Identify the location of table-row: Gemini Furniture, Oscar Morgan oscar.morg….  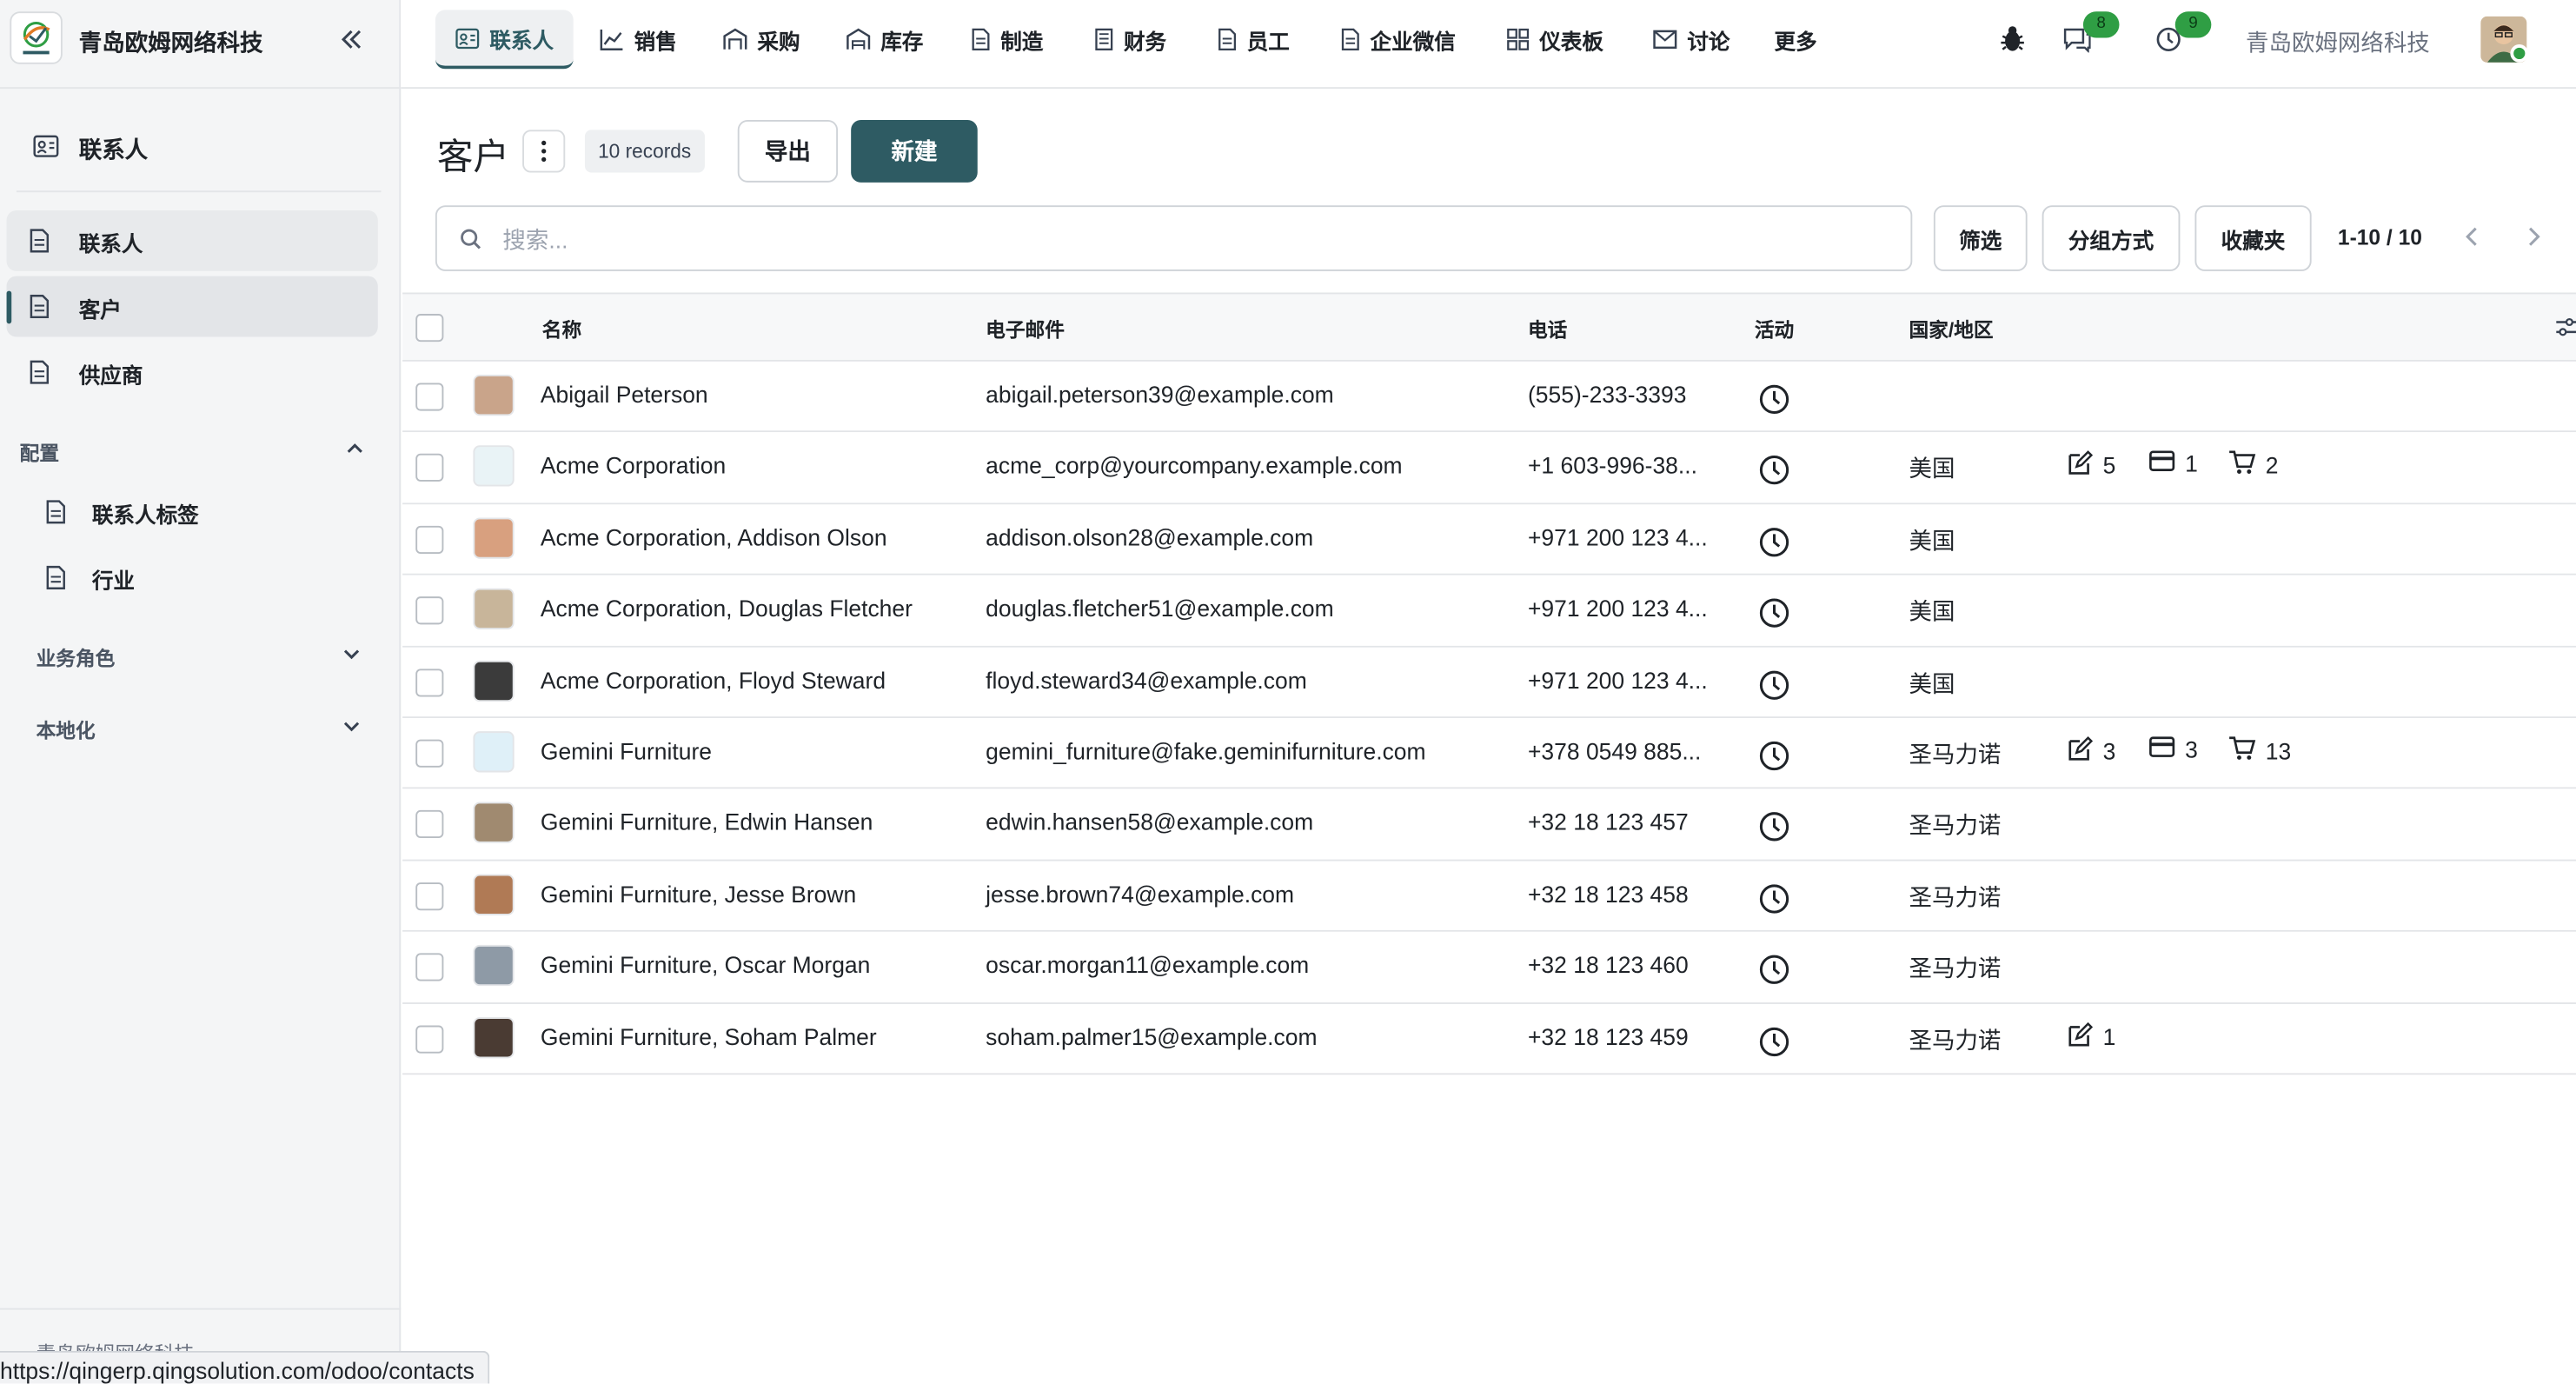
(1489, 968).